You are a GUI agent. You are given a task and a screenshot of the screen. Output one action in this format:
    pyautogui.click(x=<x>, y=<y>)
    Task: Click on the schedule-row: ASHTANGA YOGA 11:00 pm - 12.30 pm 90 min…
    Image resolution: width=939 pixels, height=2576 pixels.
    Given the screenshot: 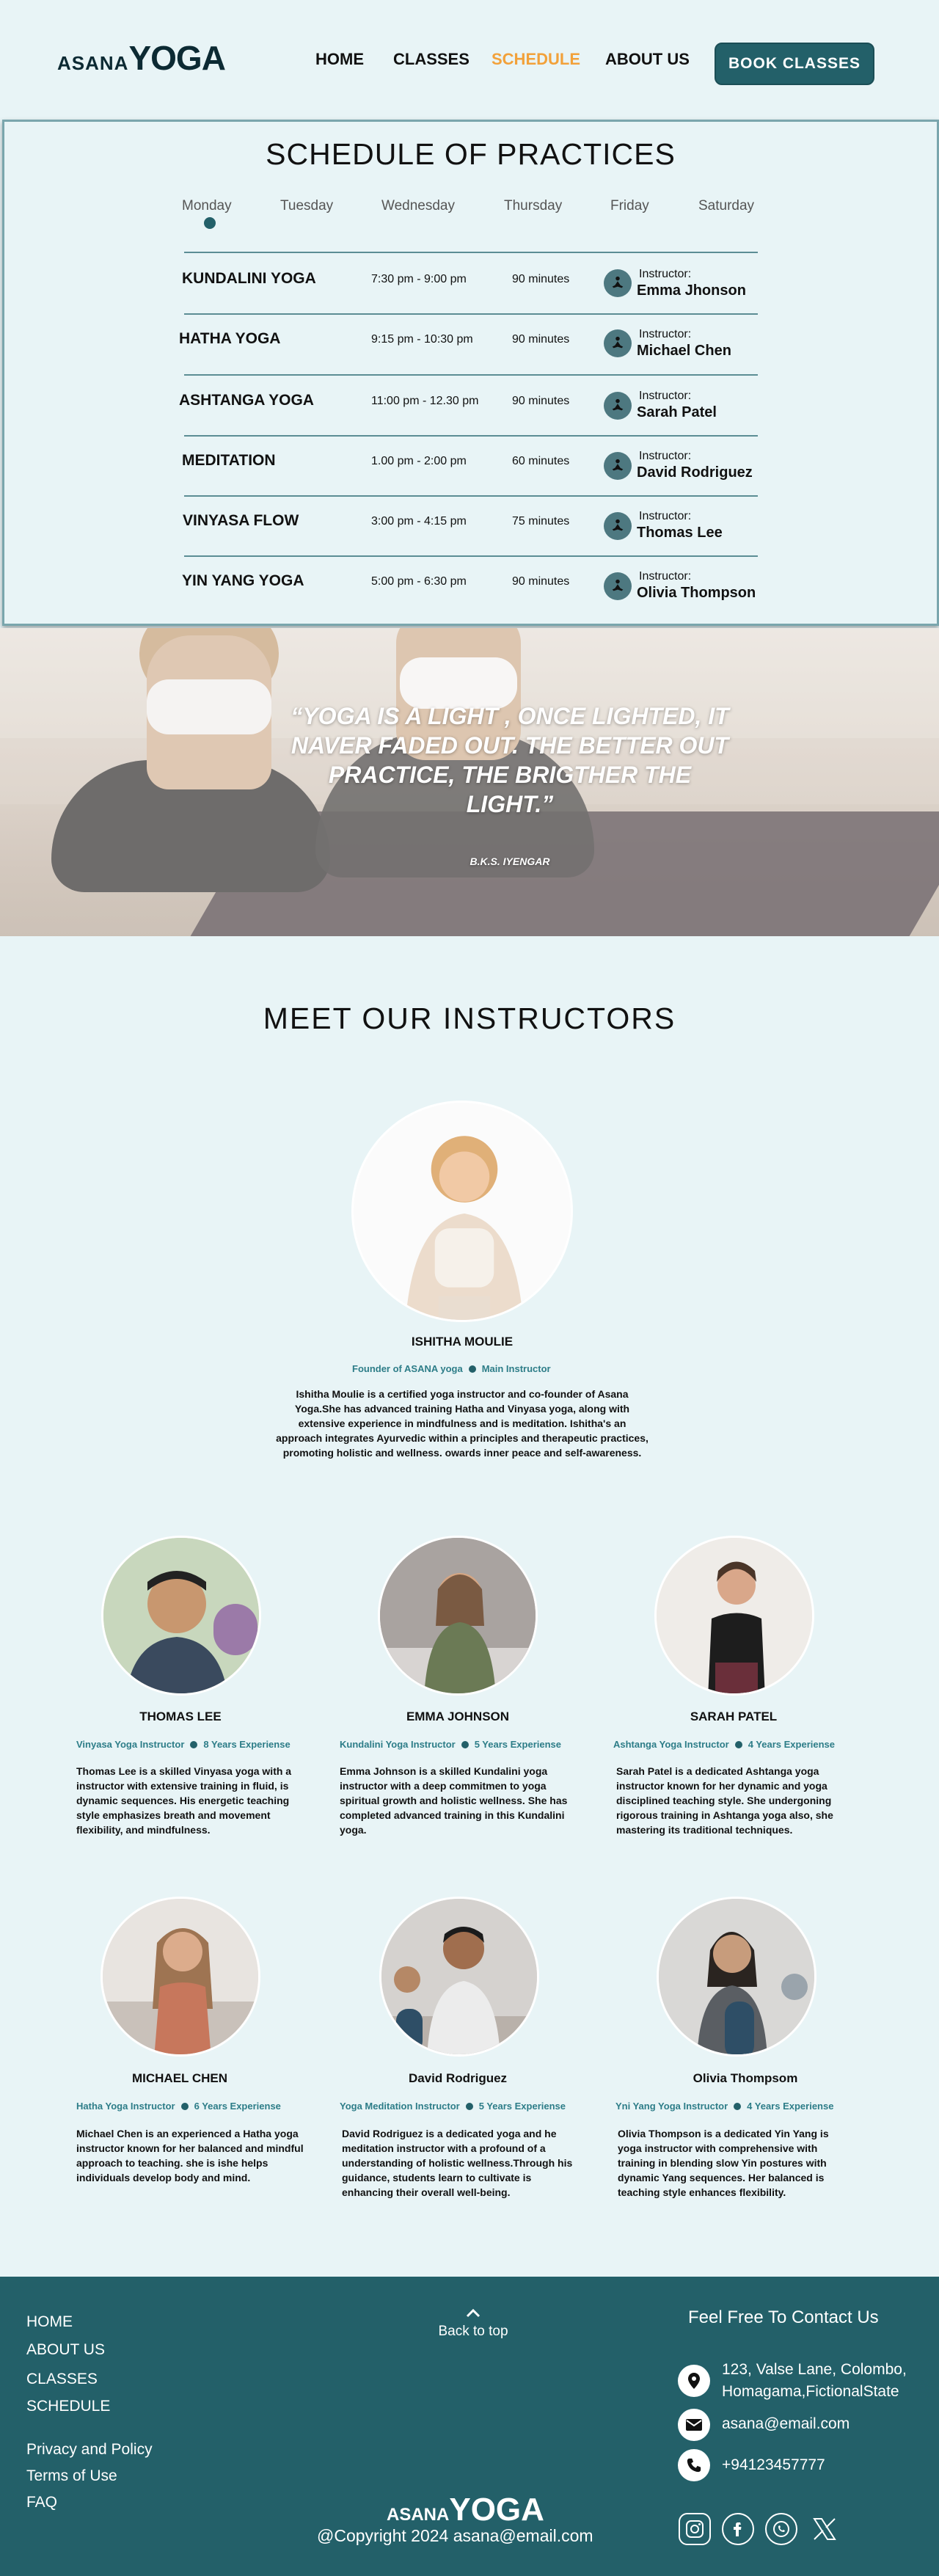 What is the action you would take?
    pyautogui.click(x=471, y=408)
    